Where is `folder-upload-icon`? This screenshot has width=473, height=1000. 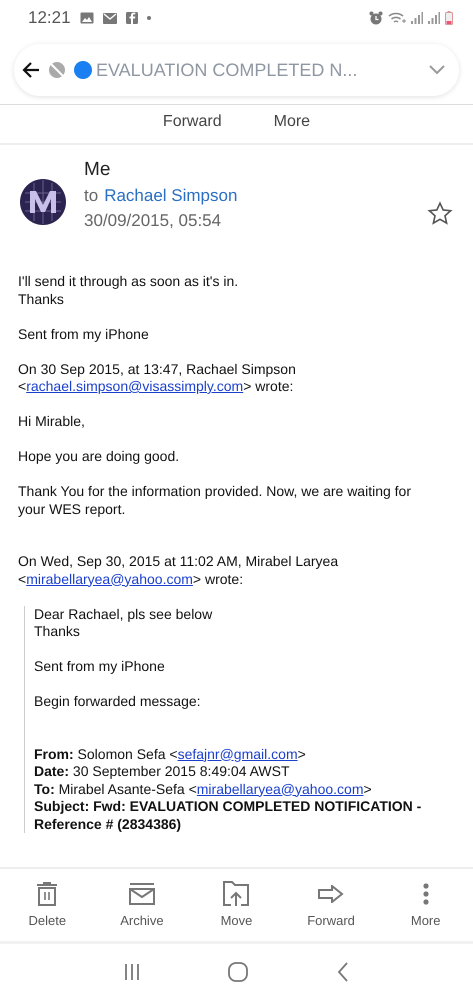
folder-upload-icon is located at coordinates (236, 894).